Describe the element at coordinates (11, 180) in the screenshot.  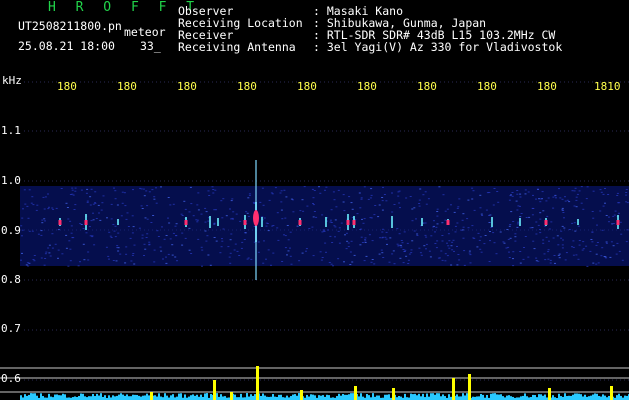
I see `y-tick-label: 1.0` at that location.